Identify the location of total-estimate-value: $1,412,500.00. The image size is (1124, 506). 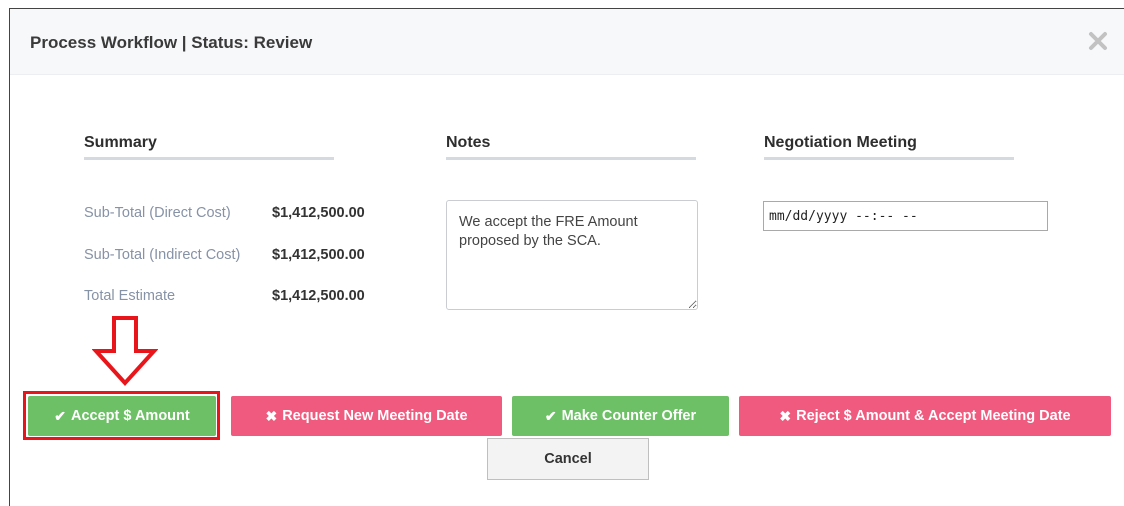
(318, 296).